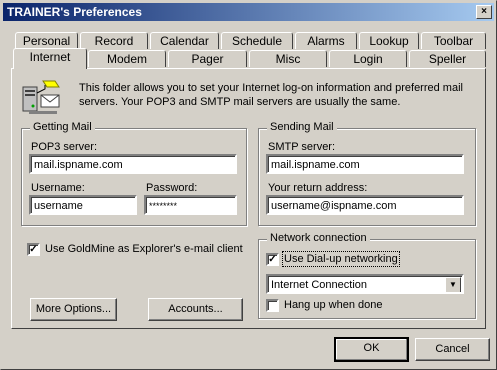  Describe the element at coordinates (371, 349) in the screenshot. I see `ok-button: OK` at that location.